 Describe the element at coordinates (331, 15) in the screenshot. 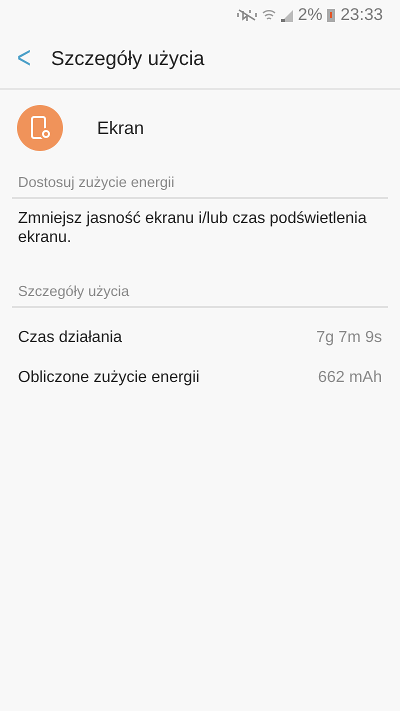

I see `battery-icon` at that location.